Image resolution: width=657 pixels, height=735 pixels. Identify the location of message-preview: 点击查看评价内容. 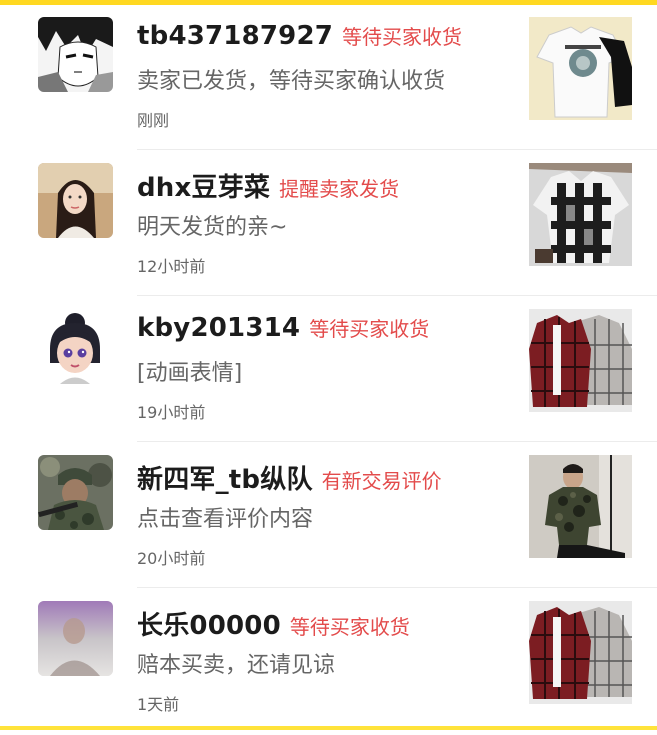
(225, 519).